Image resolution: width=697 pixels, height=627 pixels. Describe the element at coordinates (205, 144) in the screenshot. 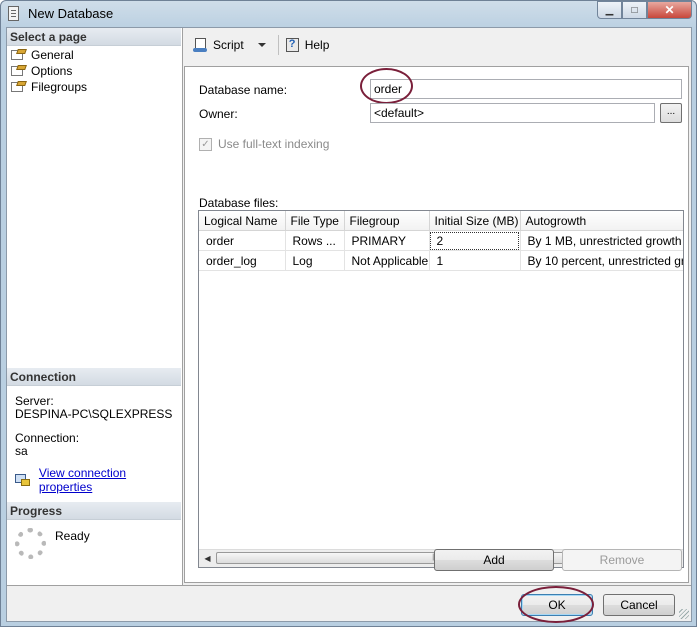

I see `fulltext-checkbox: ✓` at that location.